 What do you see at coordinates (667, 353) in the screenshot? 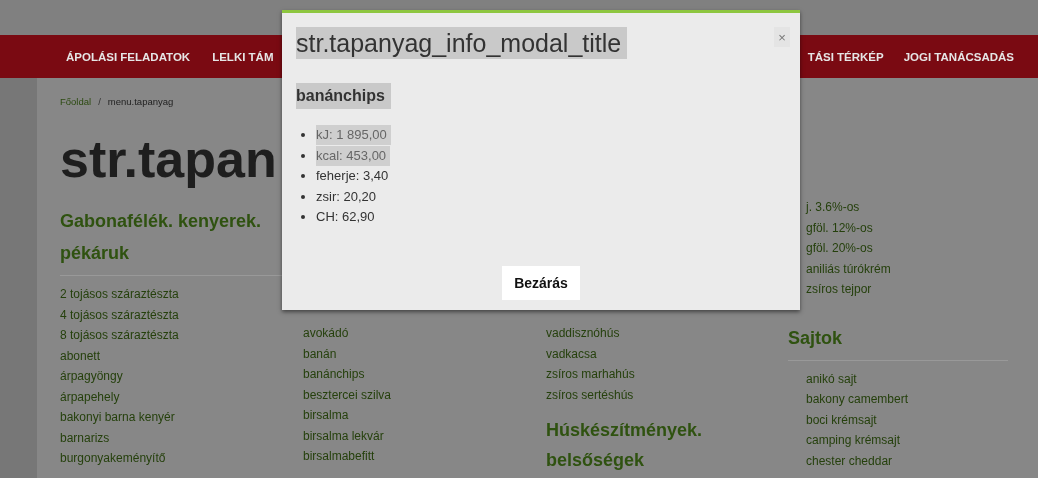
I see `food-link: vadkacsa` at bounding box center [667, 353].